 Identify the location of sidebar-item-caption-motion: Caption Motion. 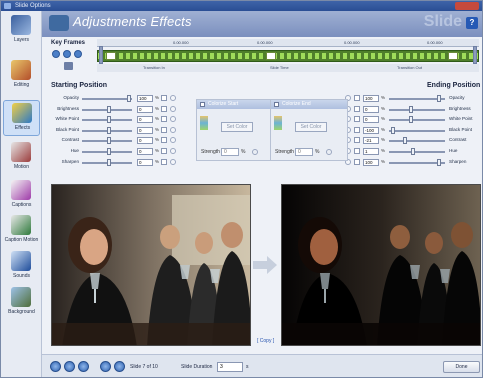
(21, 231).